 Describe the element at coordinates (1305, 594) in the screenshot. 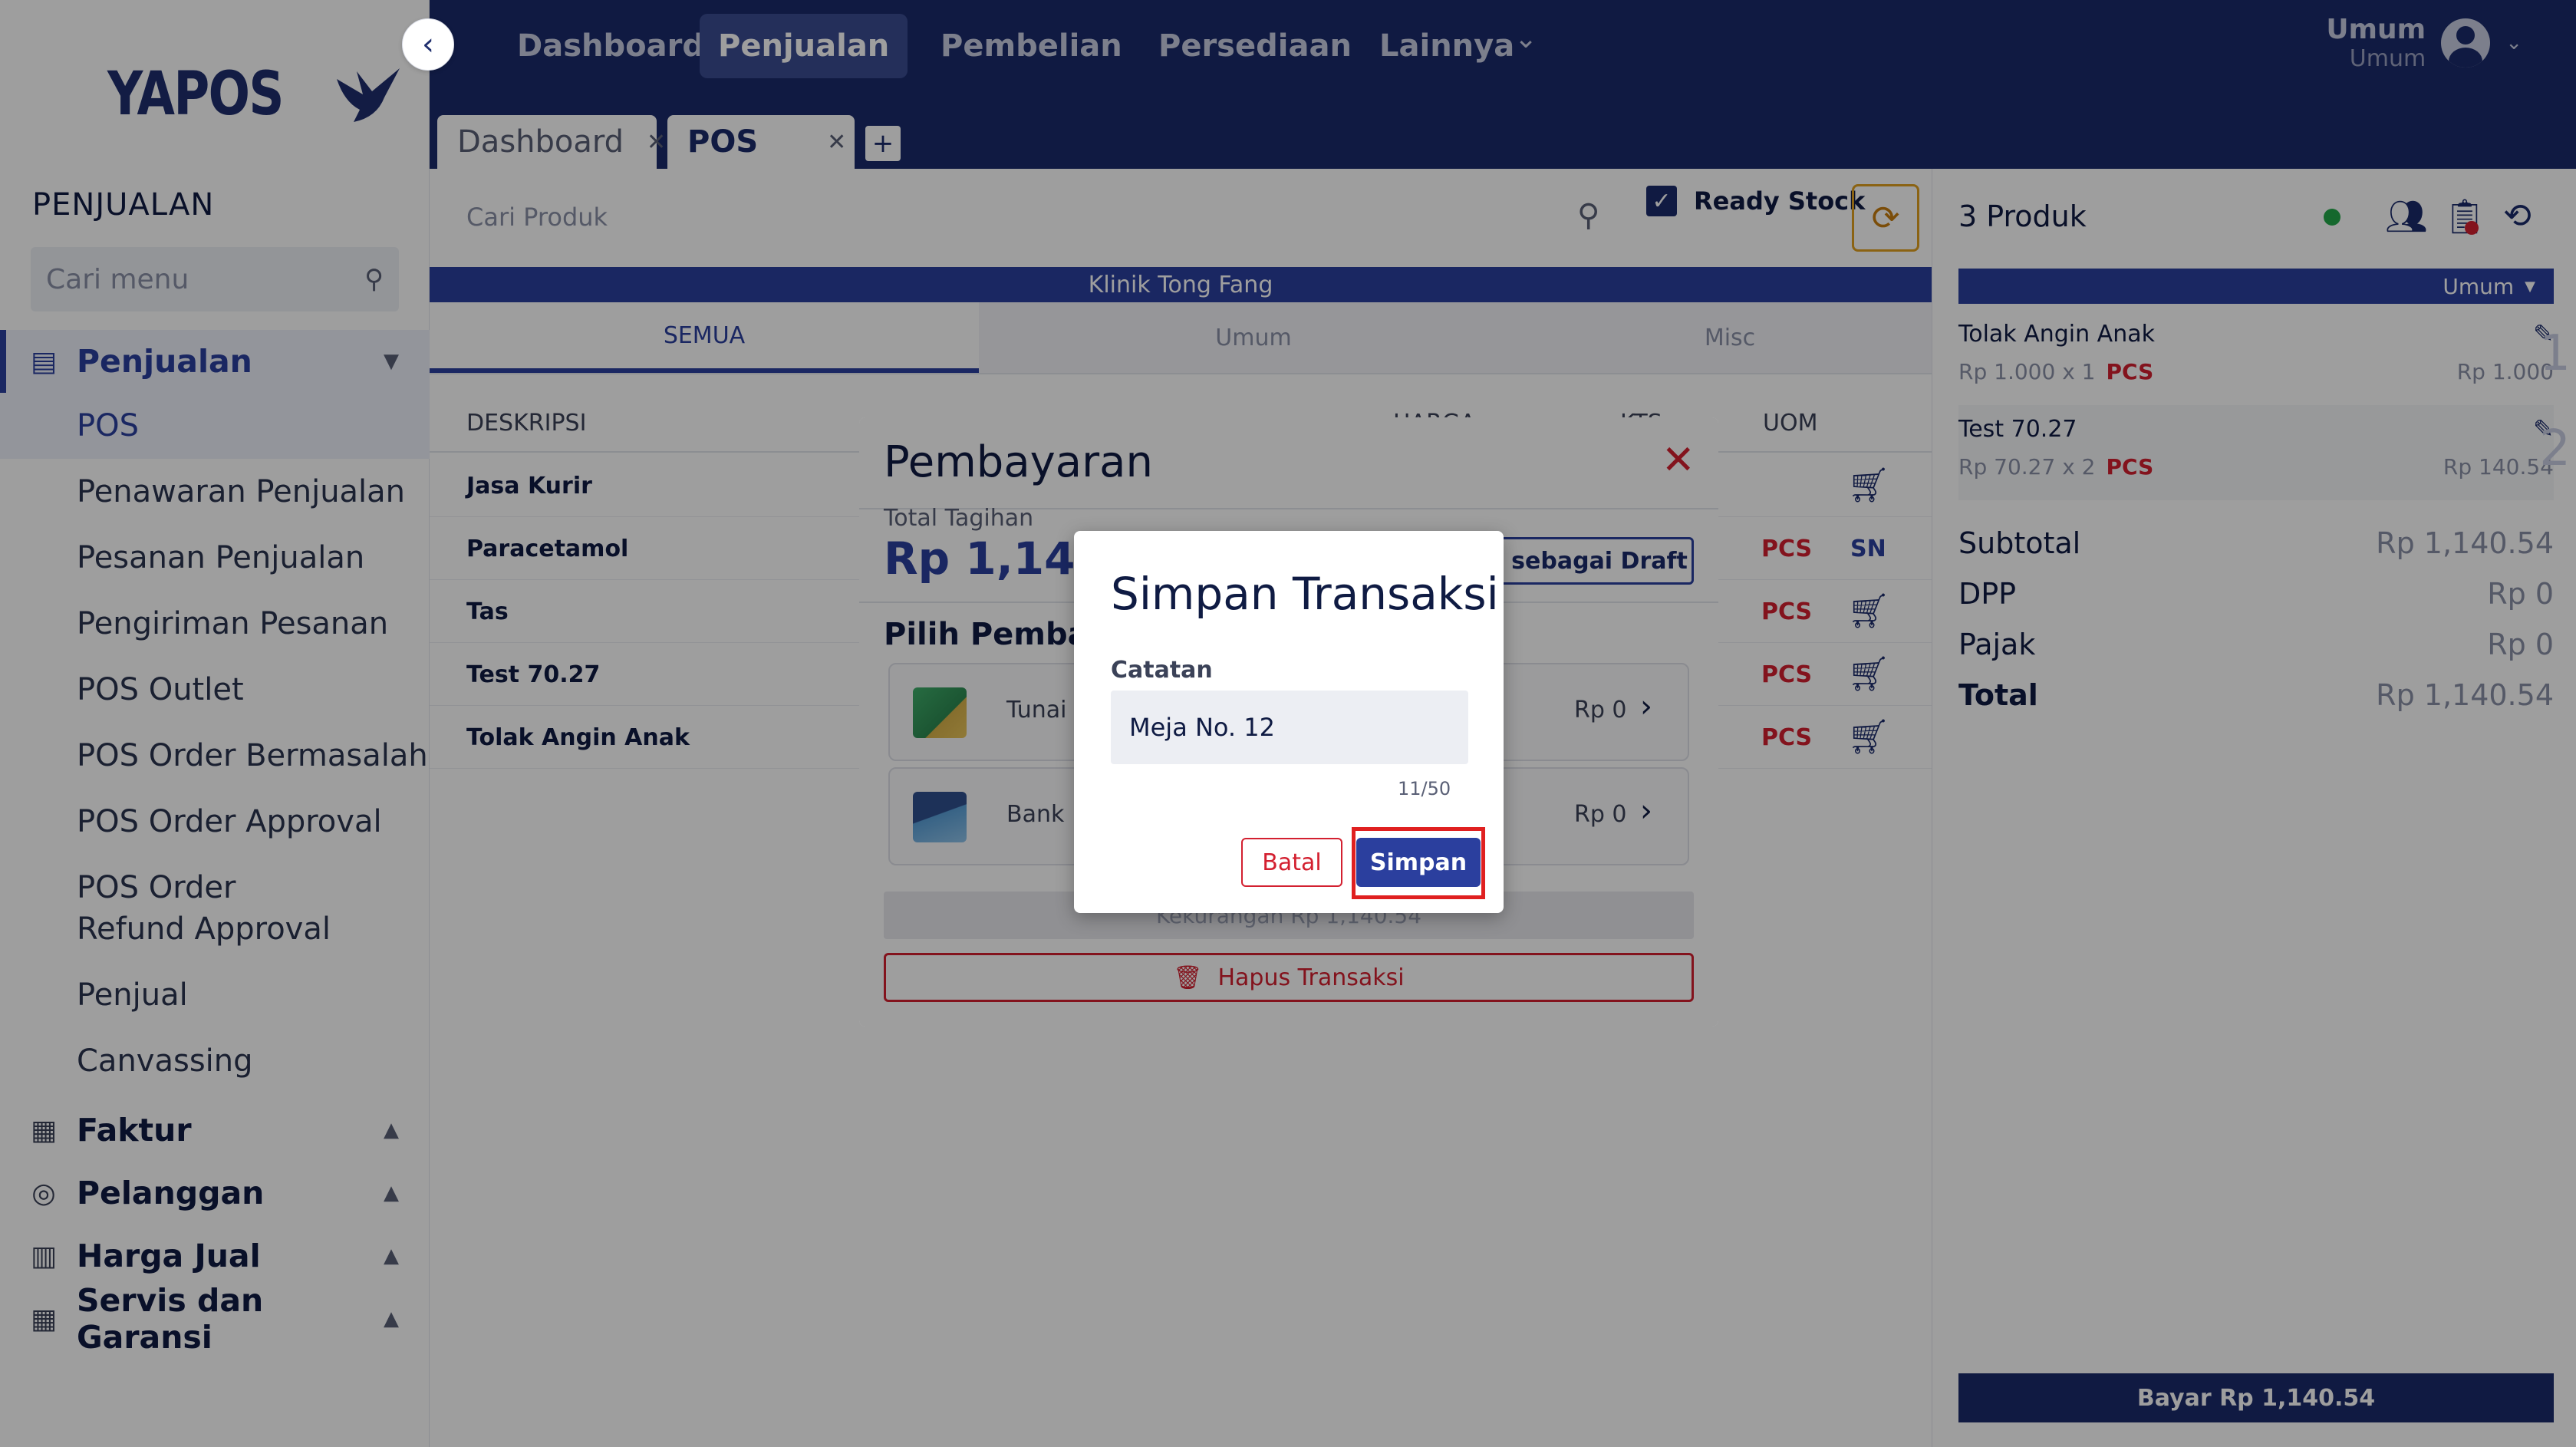

I see `save-dialog-title: Simpan Transaksi` at that location.